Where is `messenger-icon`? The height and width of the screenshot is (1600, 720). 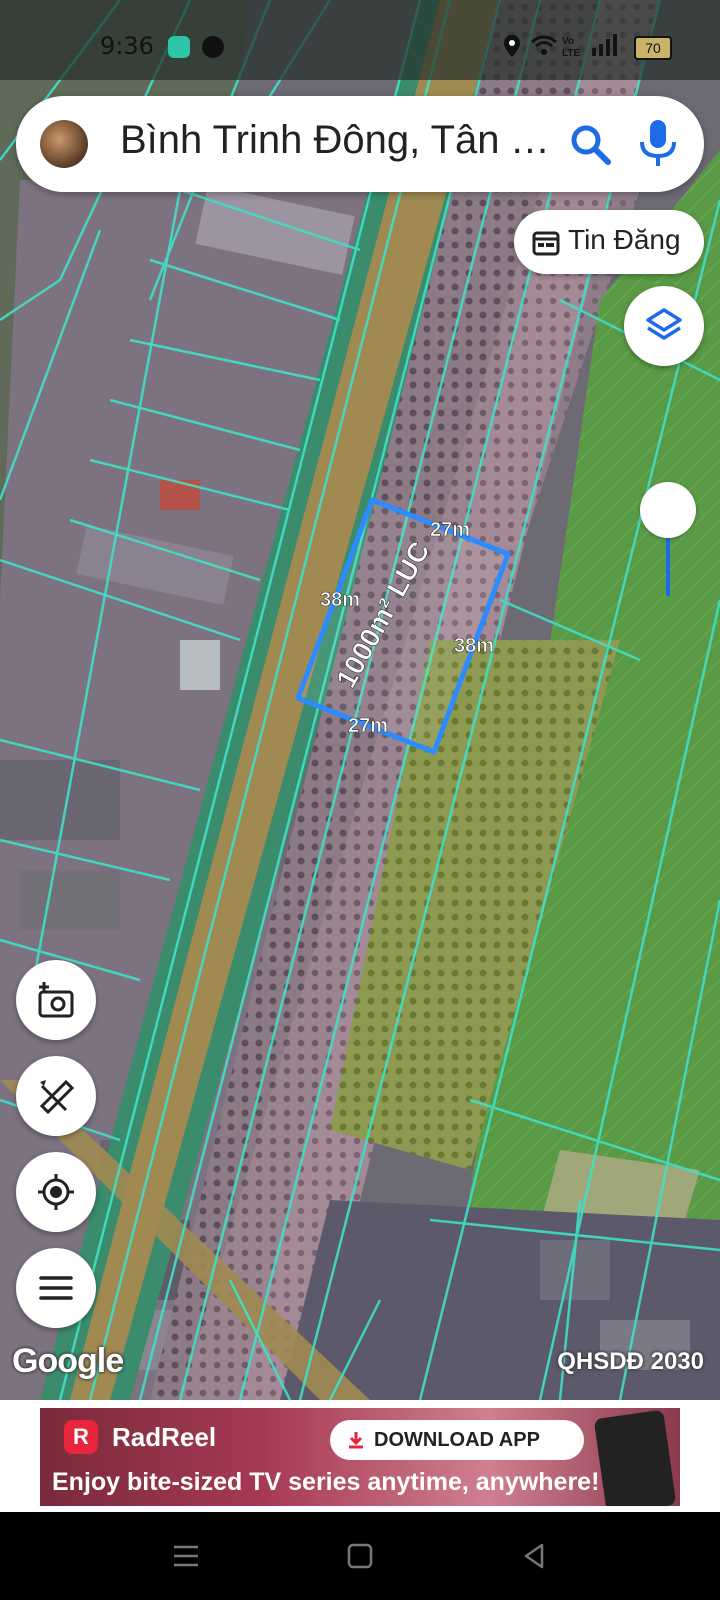 messenger-icon is located at coordinates (179, 47).